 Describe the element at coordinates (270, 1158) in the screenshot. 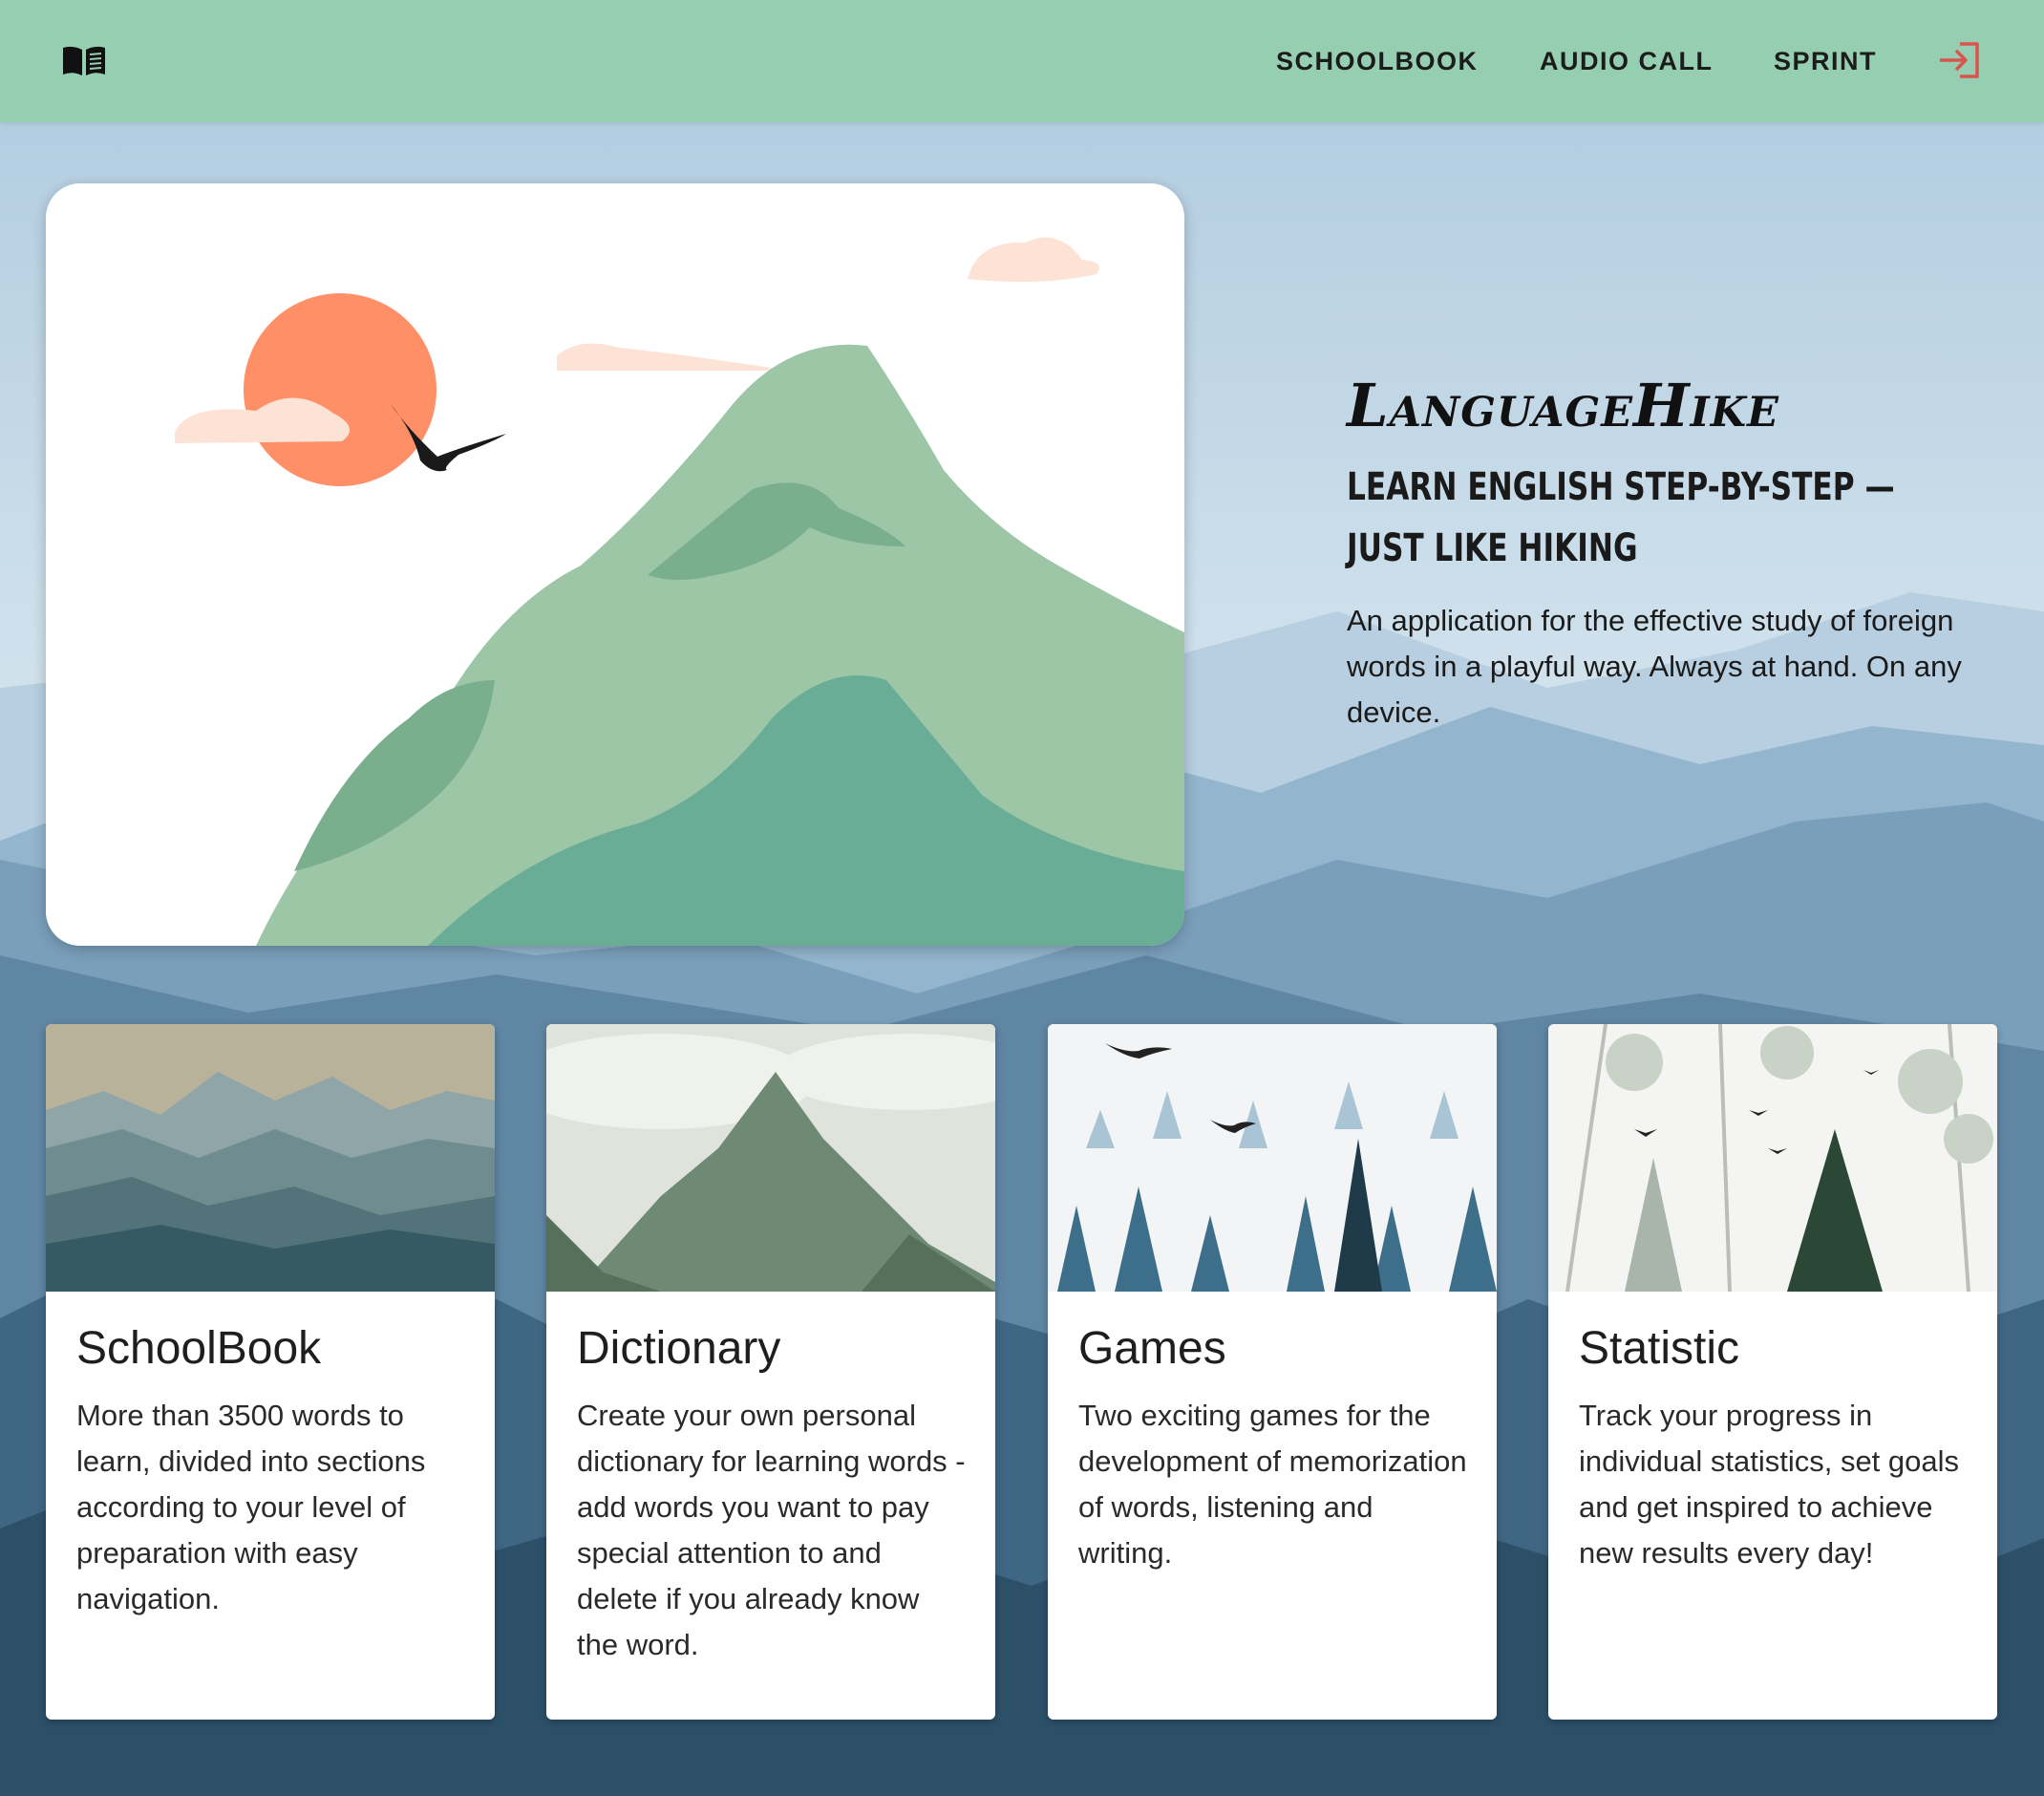

I see `misty-mountains-image` at that location.